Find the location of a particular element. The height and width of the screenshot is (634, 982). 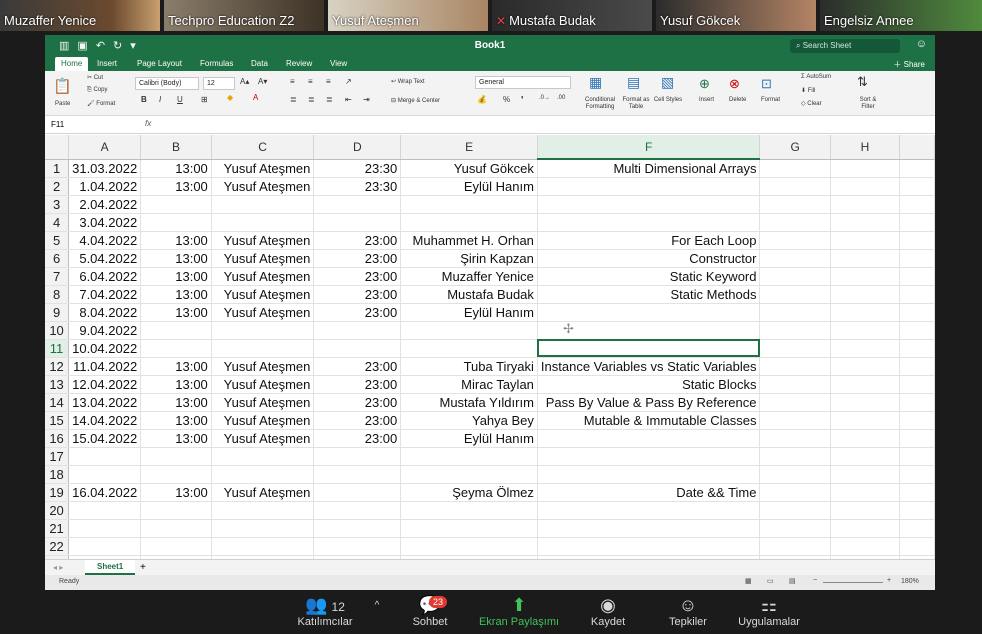

increase-indent-icon: ⇥ is located at coordinates (366, 99).